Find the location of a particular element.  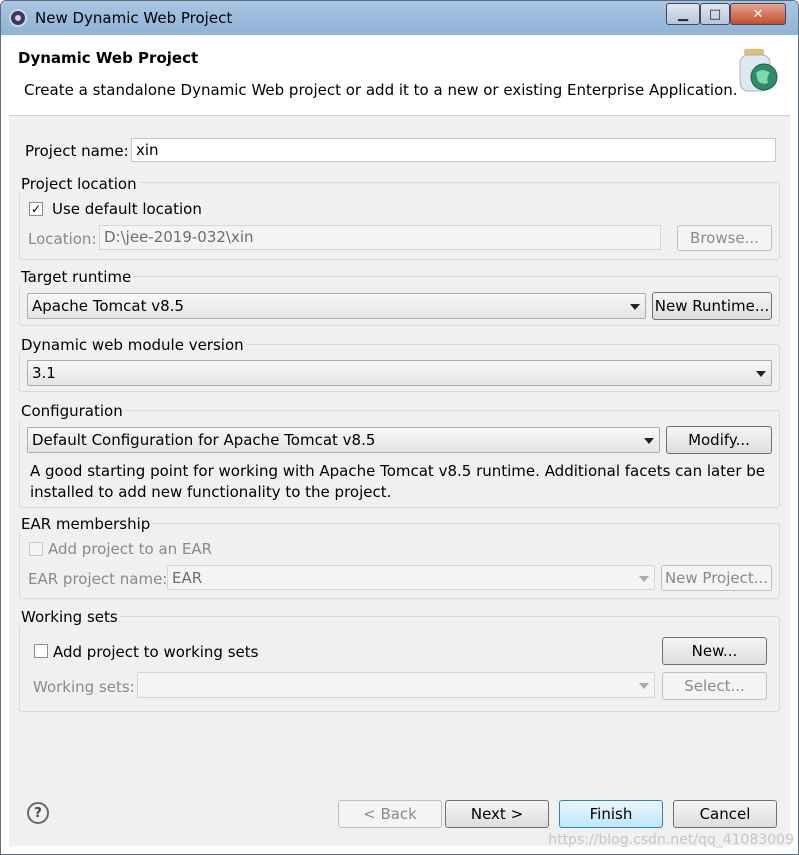

target-runtime-value: Apache Tomcat v8.5 is located at coordinates (108, 306).